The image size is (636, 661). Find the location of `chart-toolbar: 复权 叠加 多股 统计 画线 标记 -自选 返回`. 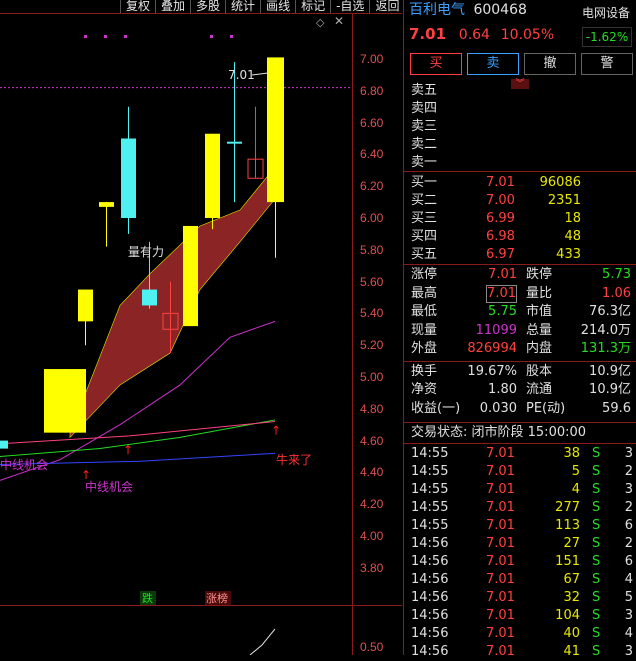

chart-toolbar: 复权 叠加 多股 统计 画线 标记 -自选 返回 is located at coordinates (262, 6).